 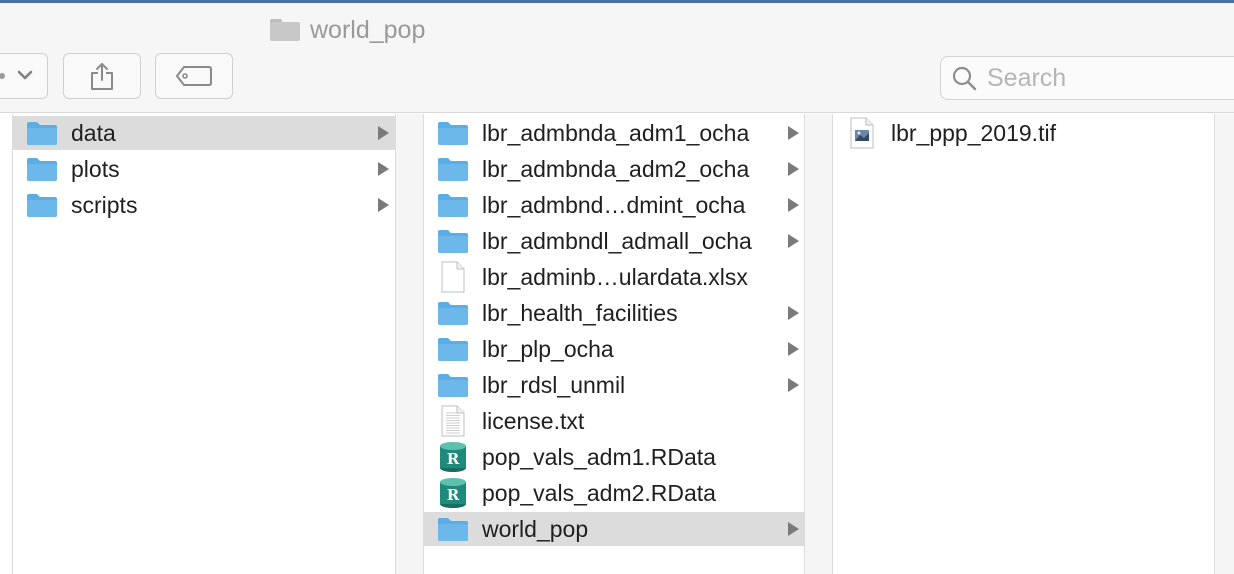 I want to click on document-icon, so click(x=453, y=277).